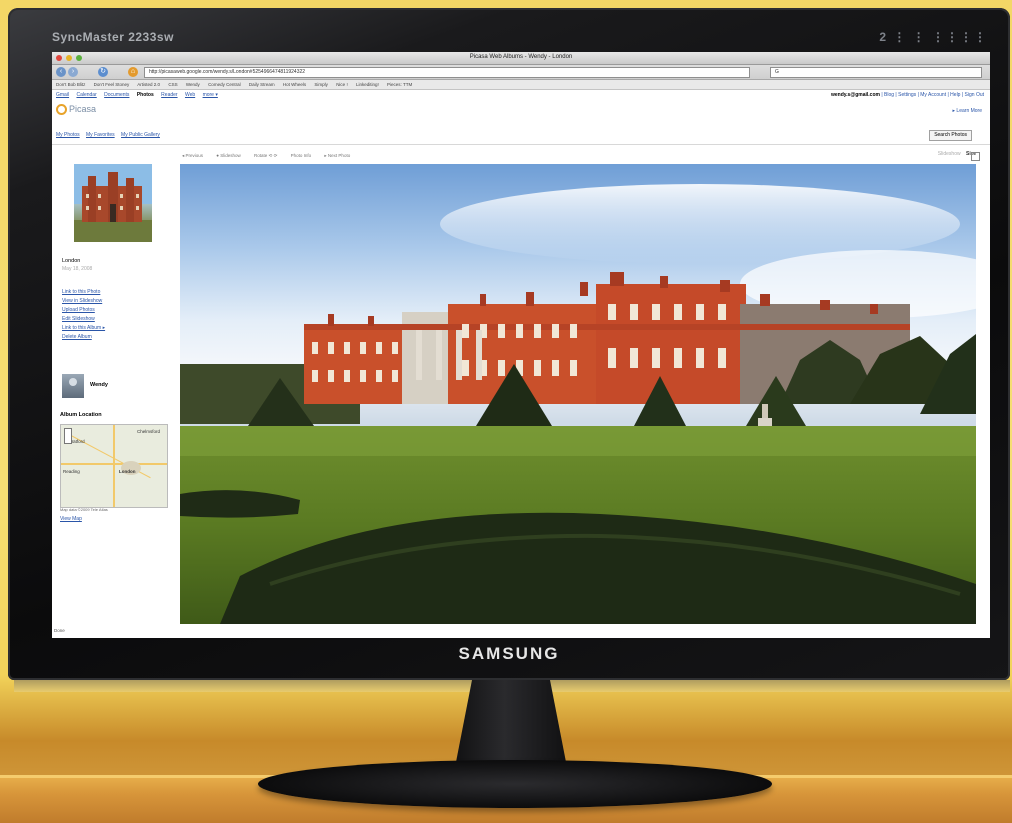 This screenshot has width=1012, height=823. I want to click on map-zoom-control, so click(68, 436).